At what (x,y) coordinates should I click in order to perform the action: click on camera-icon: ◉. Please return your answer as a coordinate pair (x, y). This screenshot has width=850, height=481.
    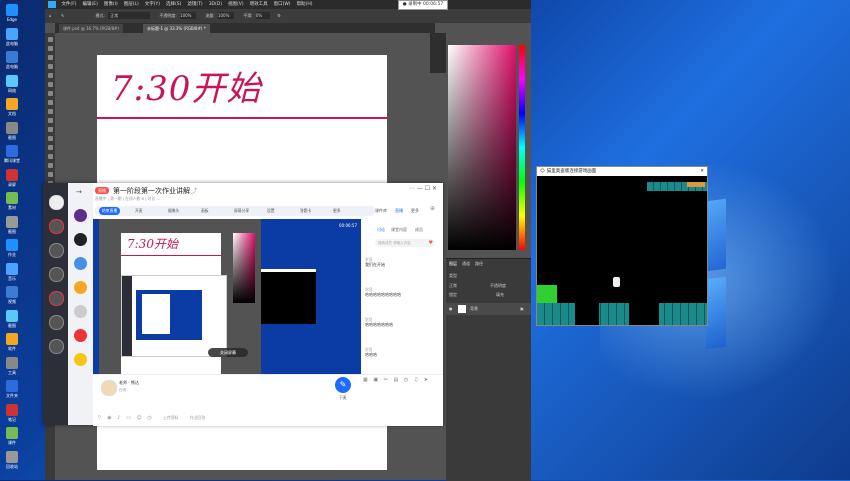
    Looking at the image, I should click on (109, 418).